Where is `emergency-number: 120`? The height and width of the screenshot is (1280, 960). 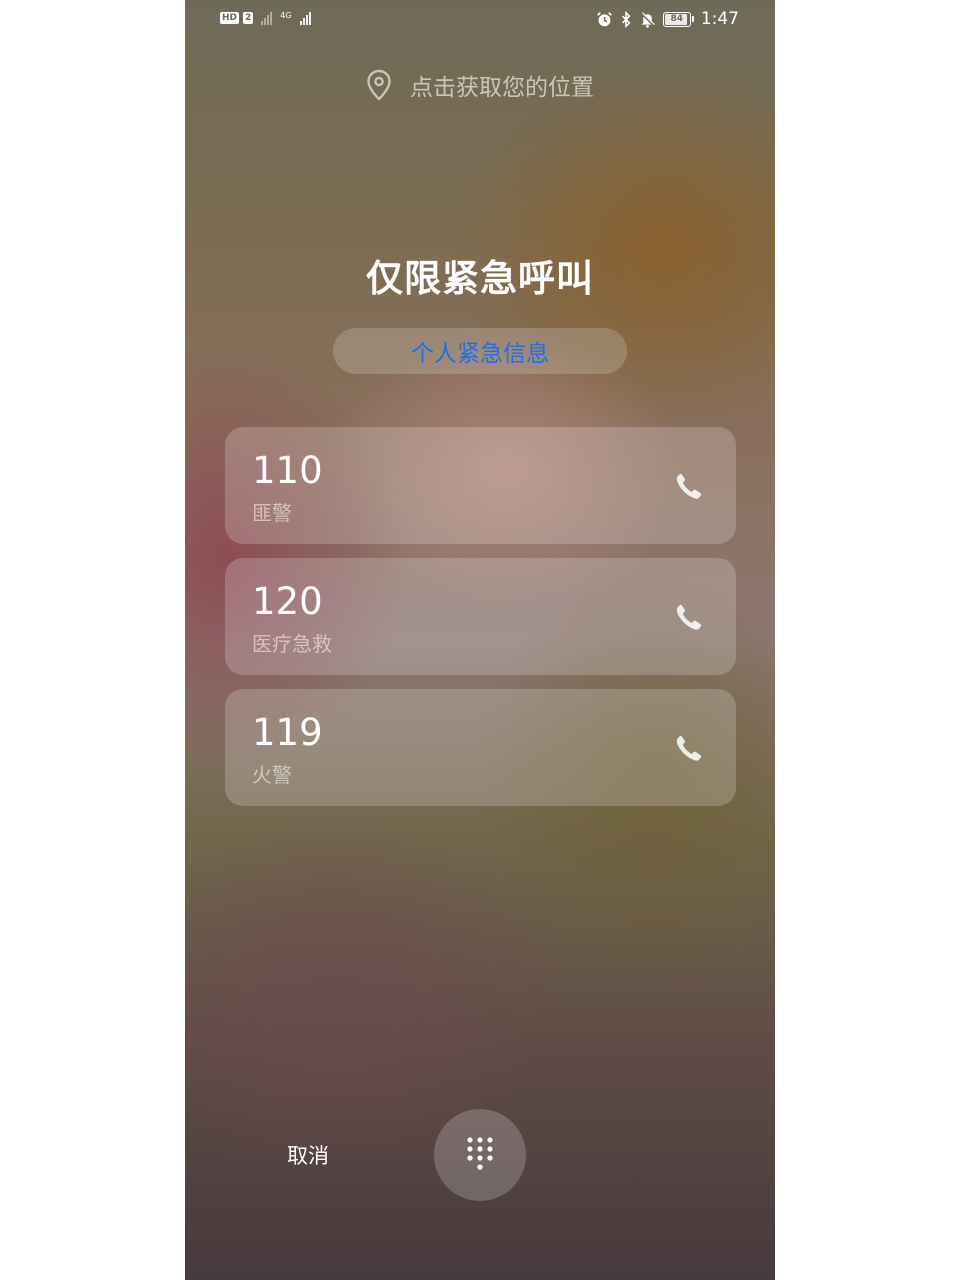 emergency-number: 120 is located at coordinates (287, 601).